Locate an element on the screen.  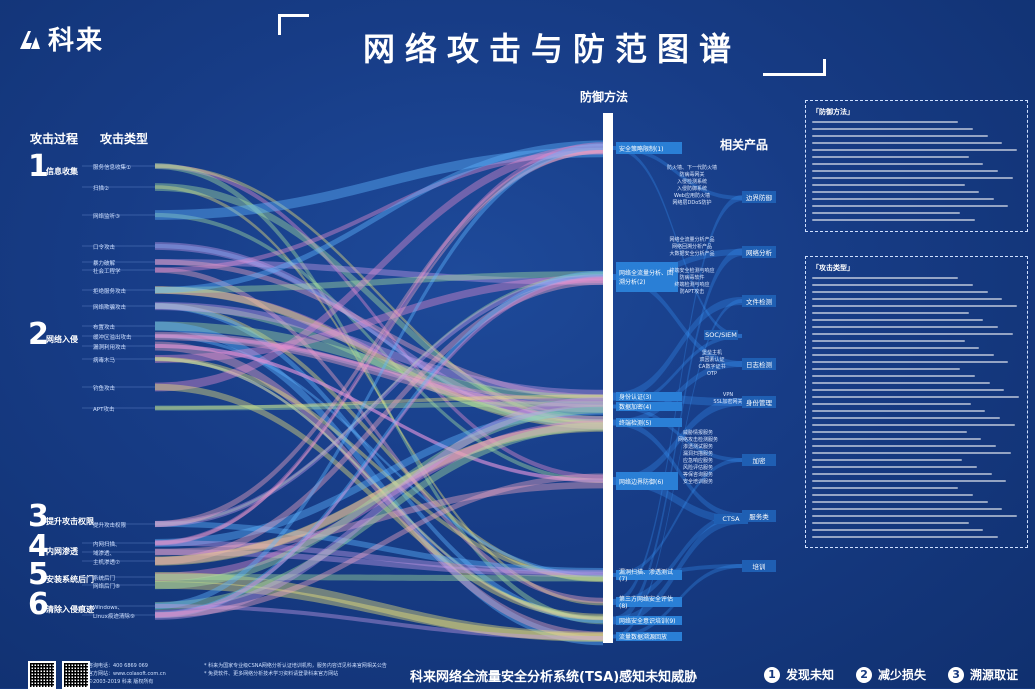
stage-name: 安装系统后门 is located at coordinates (70, 579).